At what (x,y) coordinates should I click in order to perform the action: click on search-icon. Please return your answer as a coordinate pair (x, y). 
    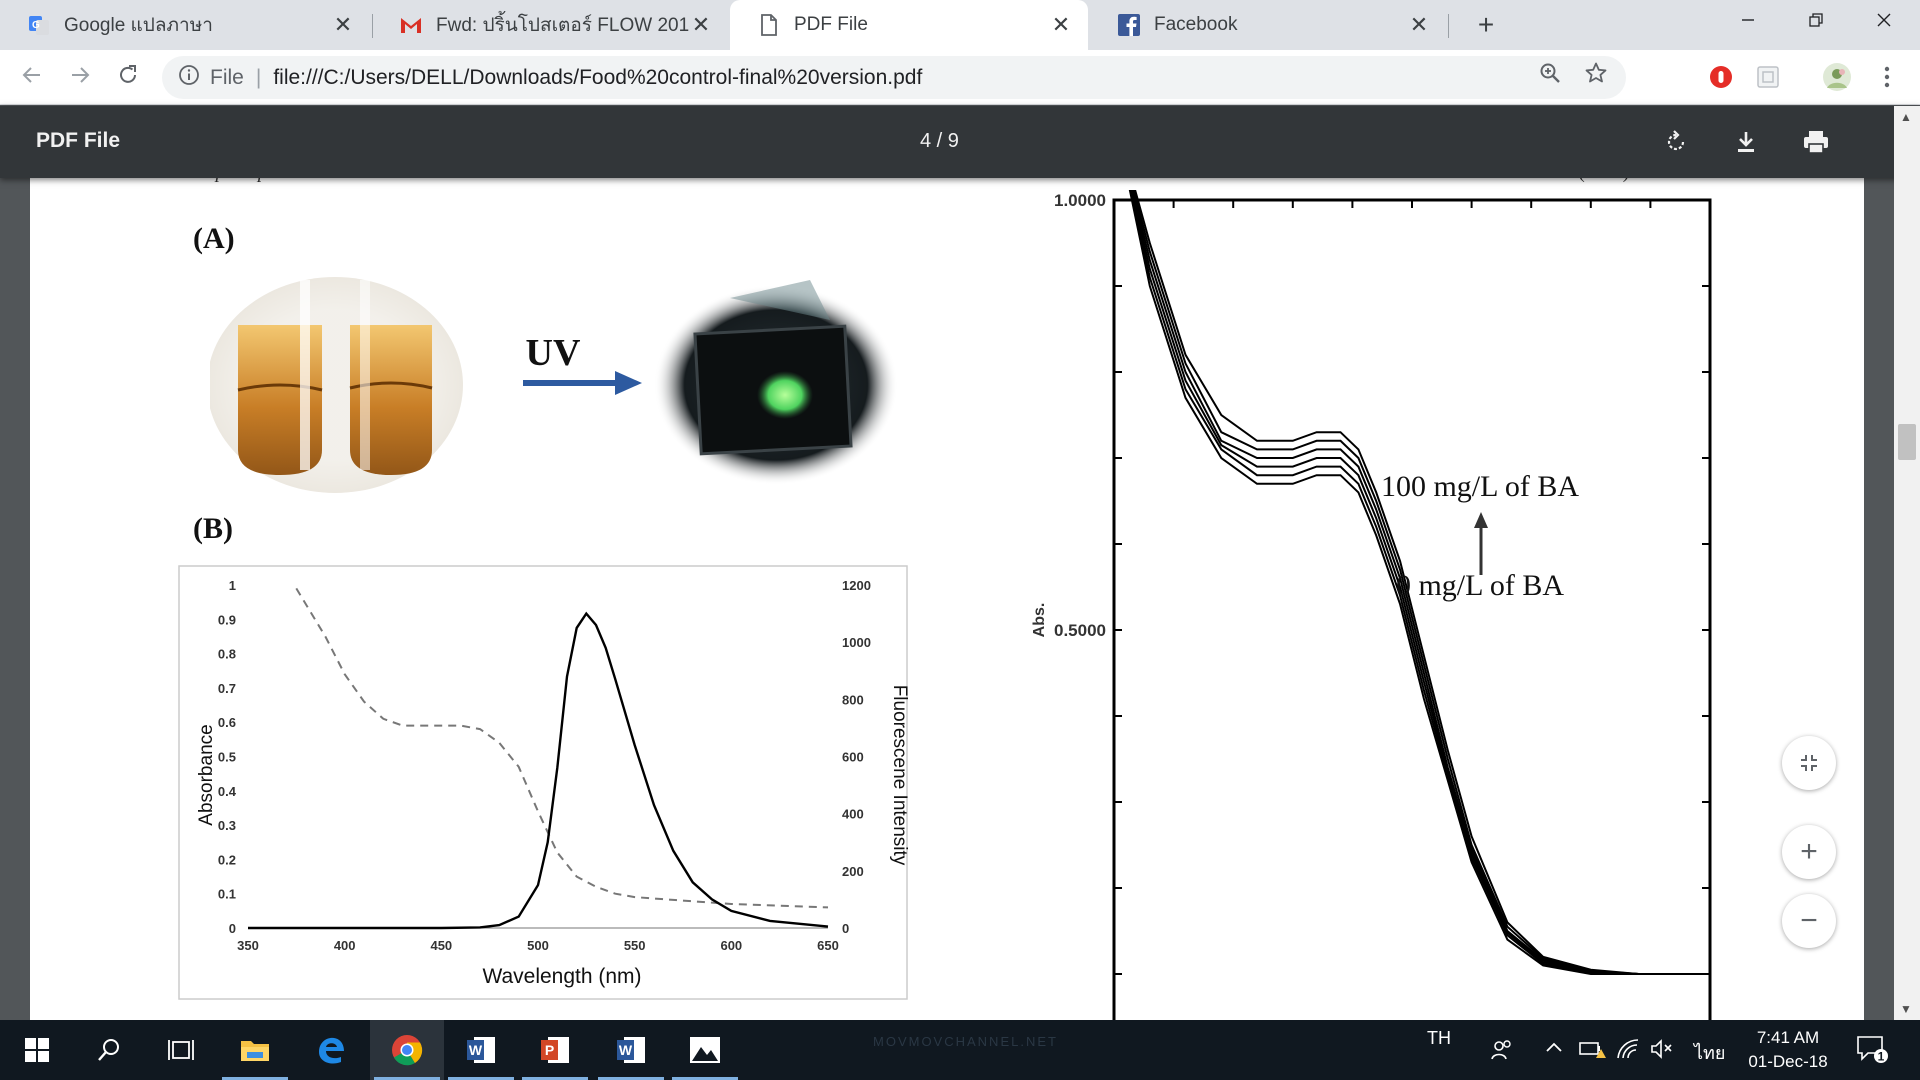
    Looking at the image, I should click on (108, 1050).